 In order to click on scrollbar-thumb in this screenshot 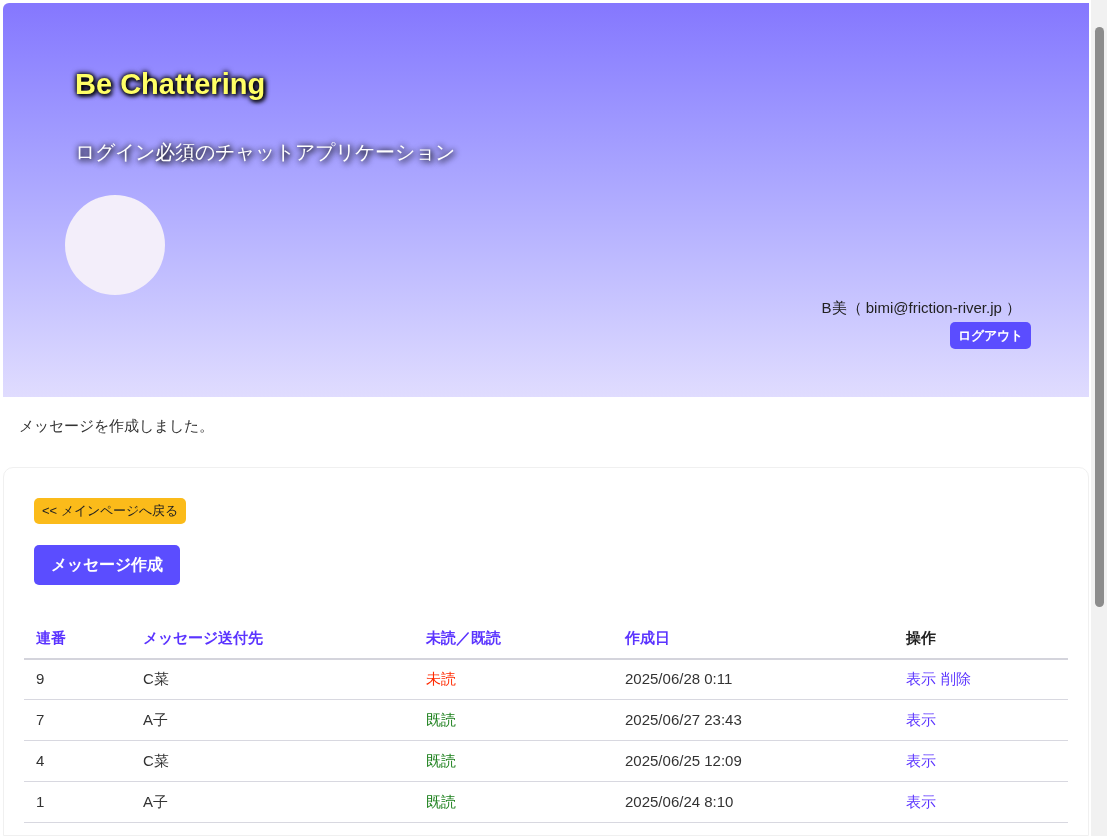, I will do `click(1099, 317)`.